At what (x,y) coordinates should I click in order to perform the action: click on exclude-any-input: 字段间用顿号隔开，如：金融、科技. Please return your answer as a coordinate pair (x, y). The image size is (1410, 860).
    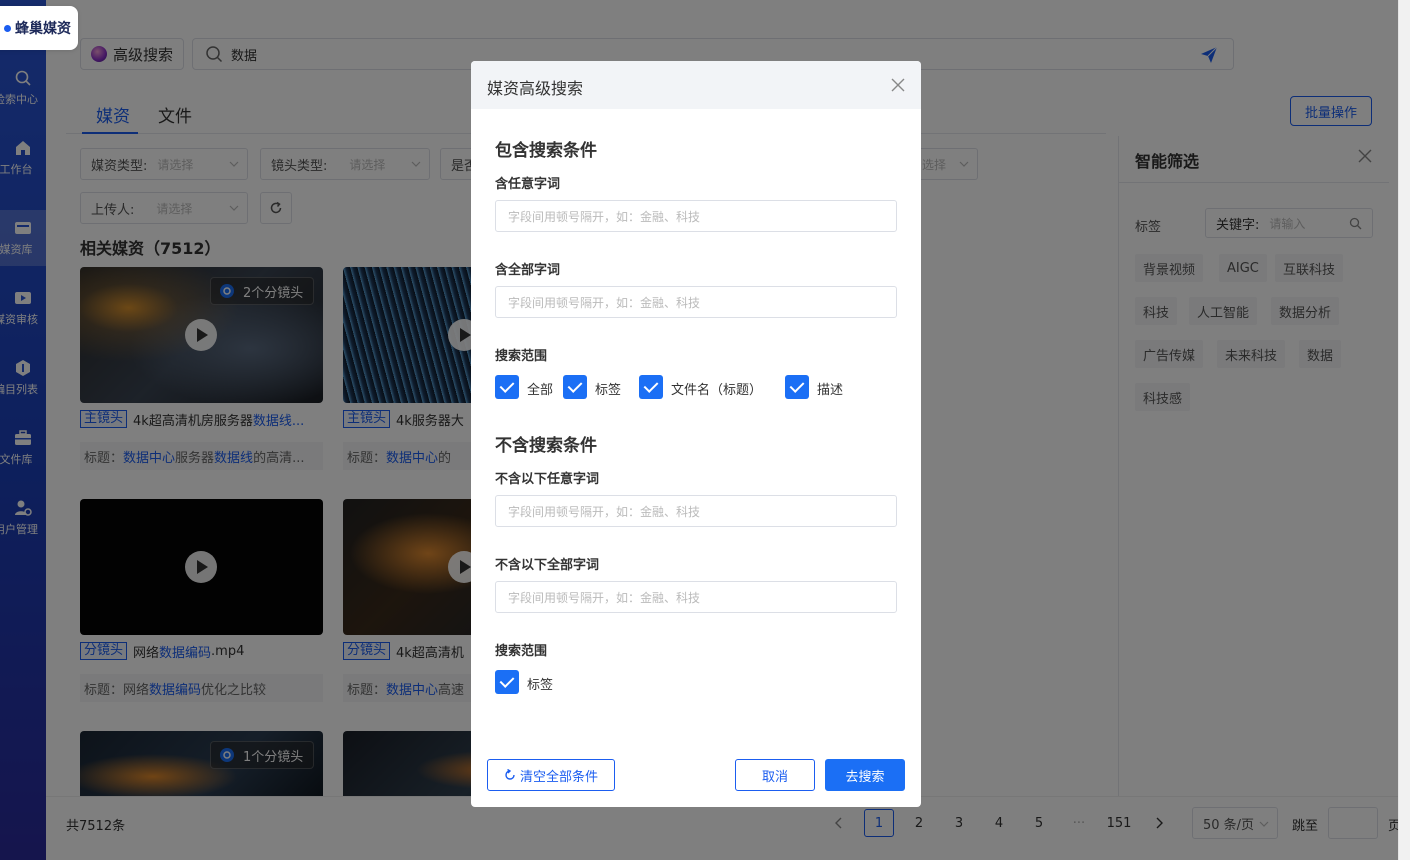
    Looking at the image, I should click on (696, 511).